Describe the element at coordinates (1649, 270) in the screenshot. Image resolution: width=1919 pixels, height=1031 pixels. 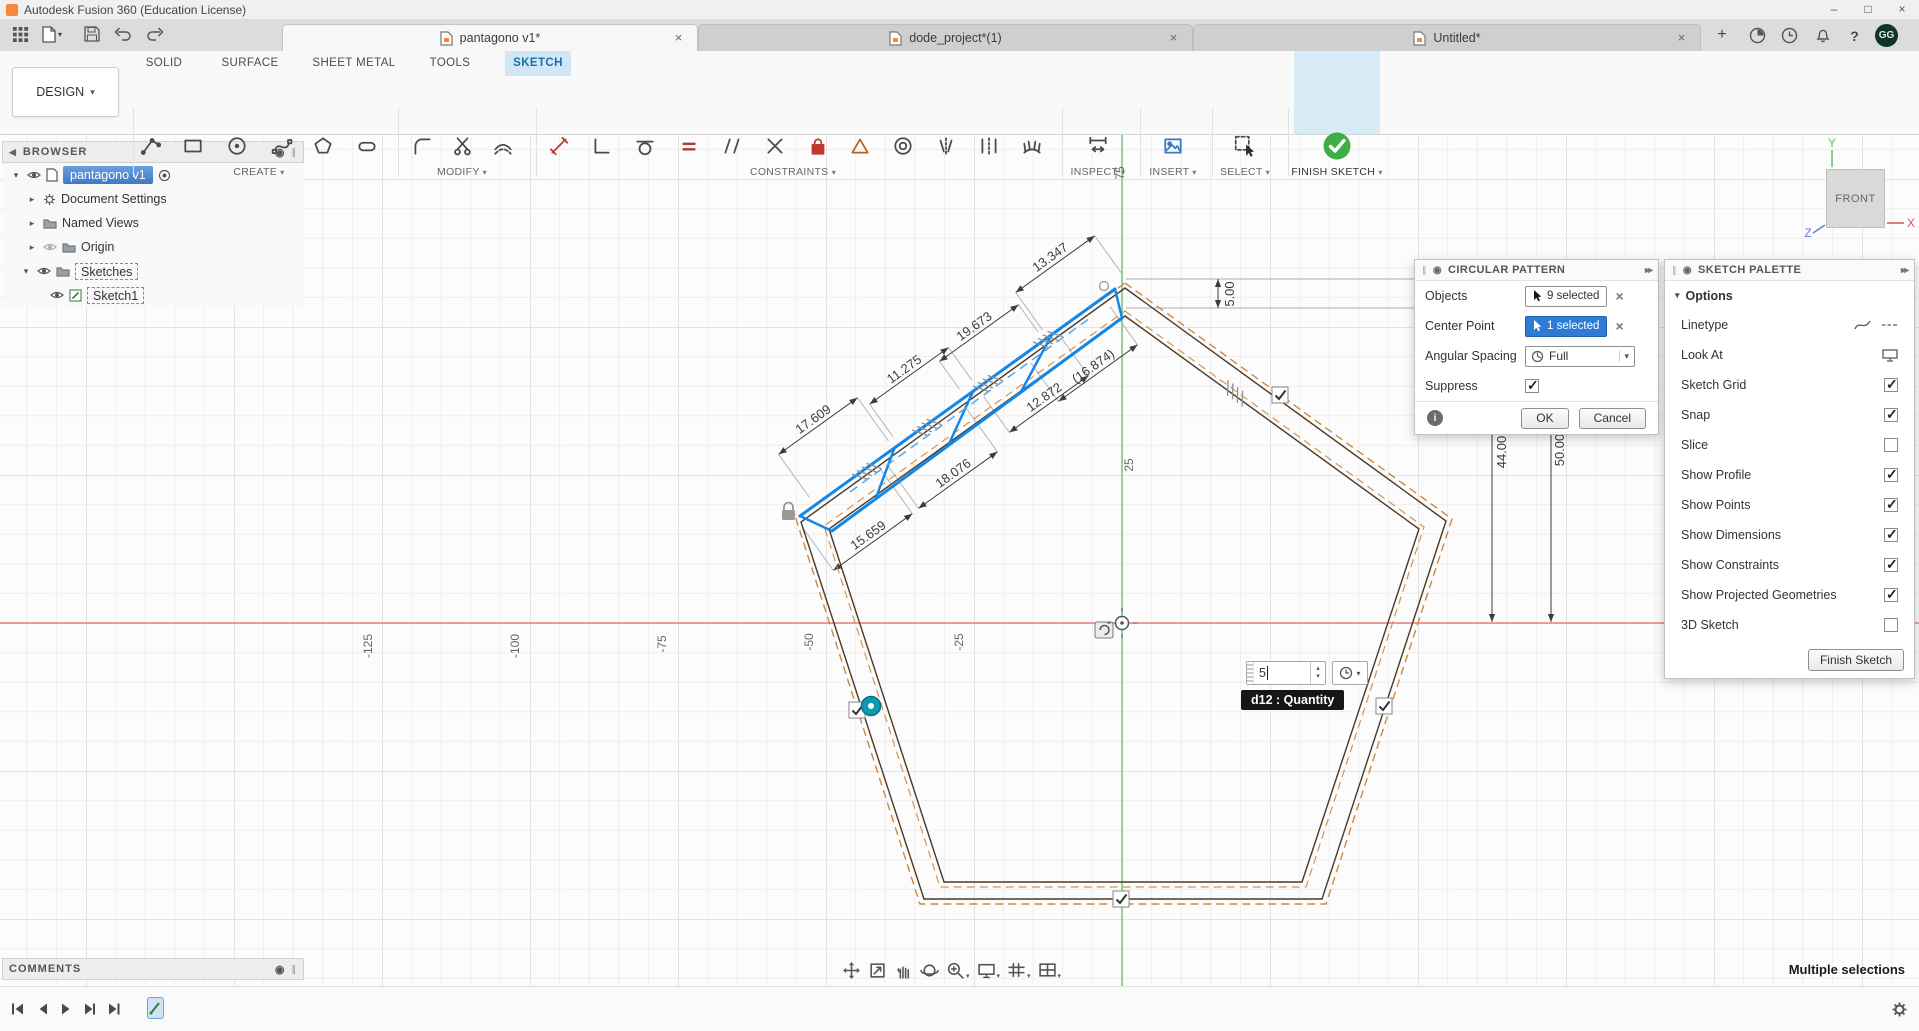
I see `dialog-expand-icon: ▸▸` at that location.